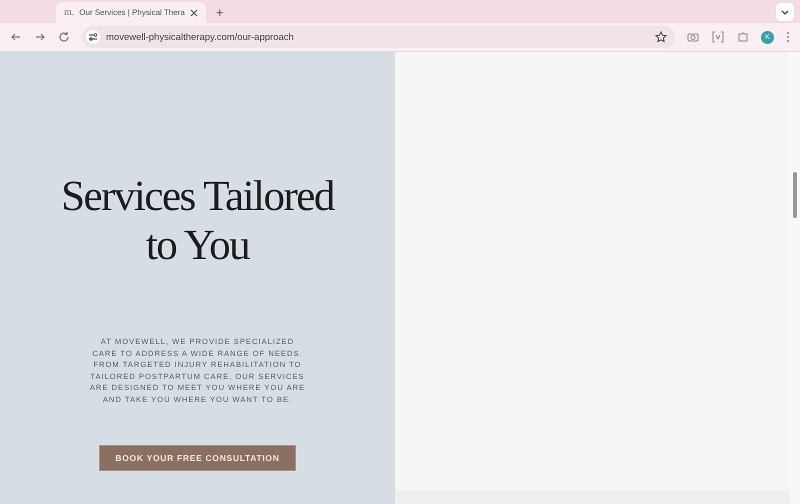 The height and width of the screenshot is (504, 800). I want to click on tab-list-icon, so click(785, 12).